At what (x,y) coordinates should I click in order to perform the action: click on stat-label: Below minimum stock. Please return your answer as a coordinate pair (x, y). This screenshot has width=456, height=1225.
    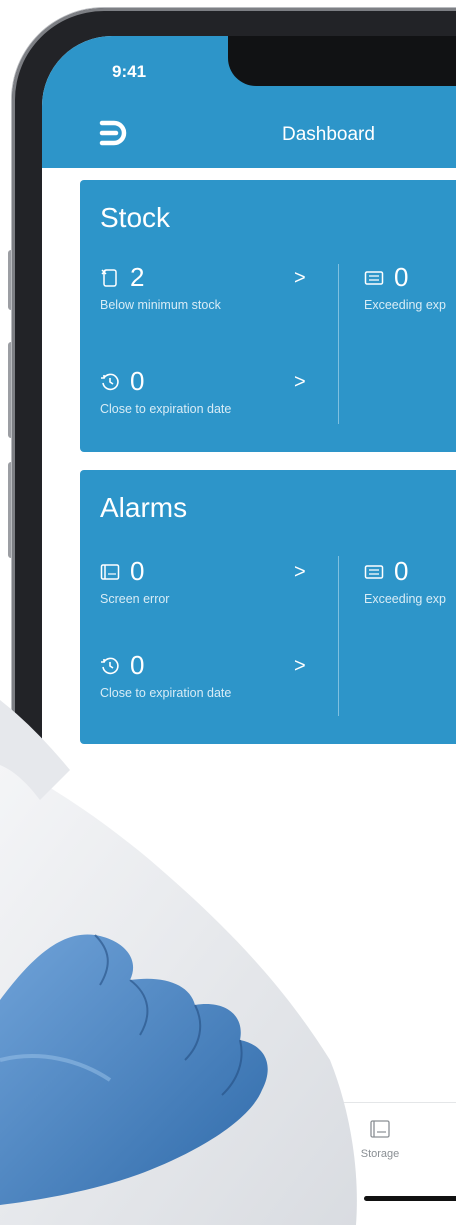
    Looking at the image, I should click on (160, 305).